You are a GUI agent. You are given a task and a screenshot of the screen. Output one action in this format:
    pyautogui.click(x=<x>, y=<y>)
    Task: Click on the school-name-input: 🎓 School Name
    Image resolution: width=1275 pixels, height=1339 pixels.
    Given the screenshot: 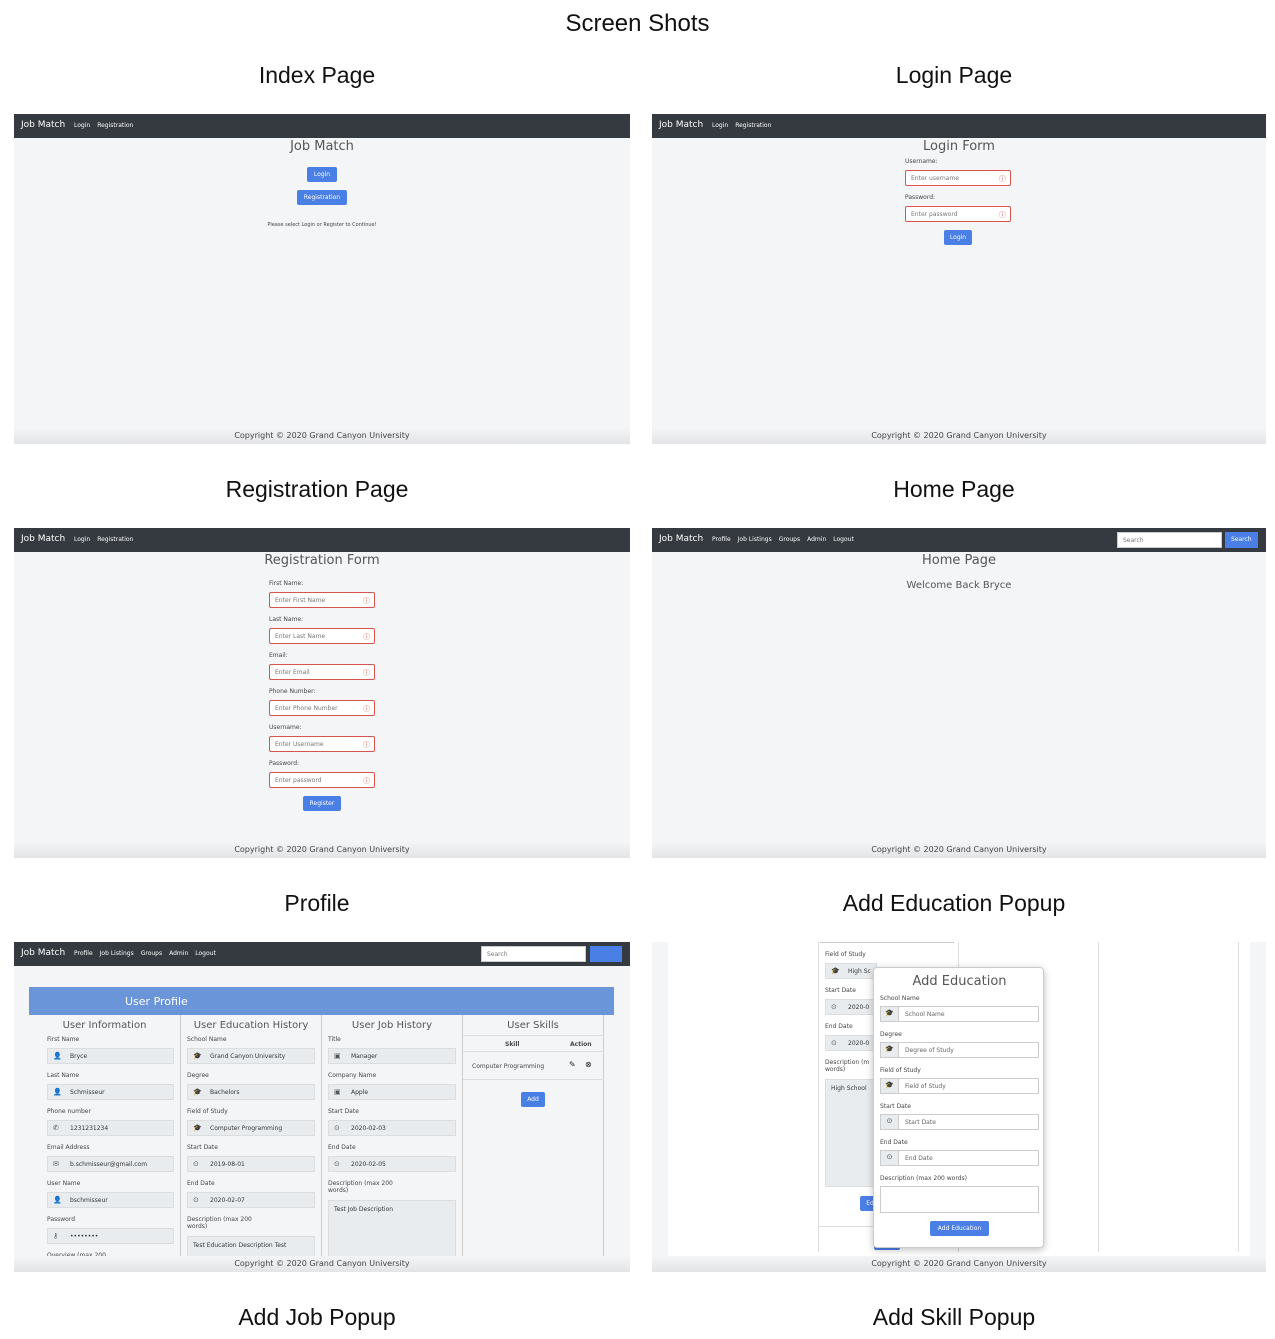 What is the action you would take?
    pyautogui.click(x=959, y=1014)
    